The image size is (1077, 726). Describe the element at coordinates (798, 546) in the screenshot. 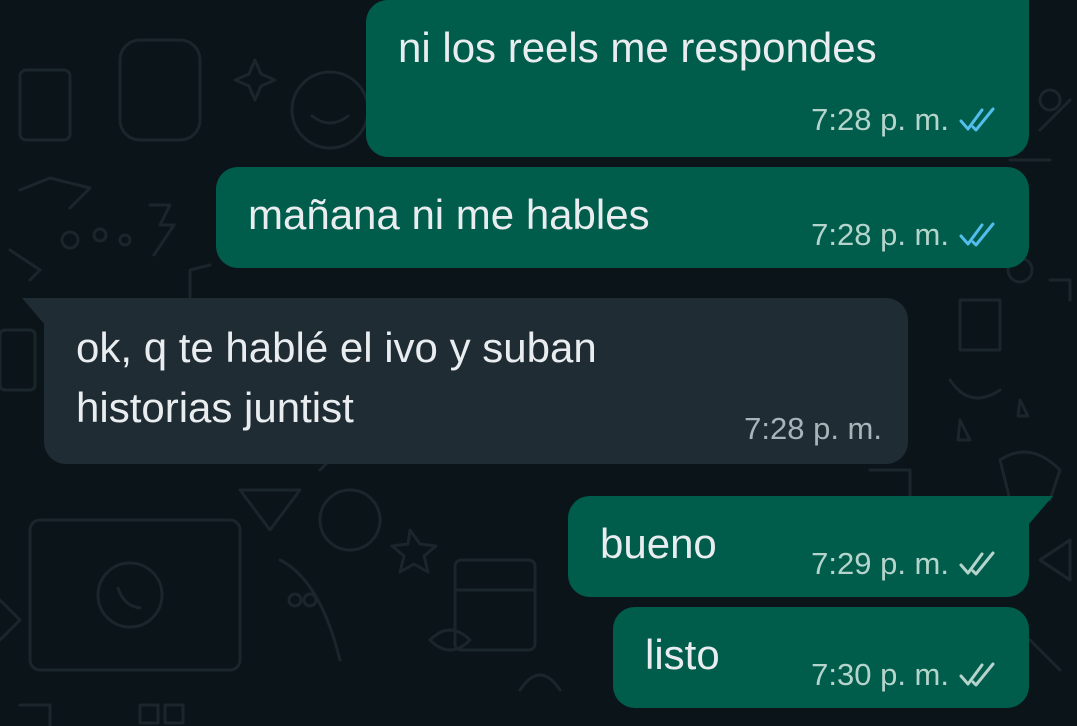

I see `outgoing-message: bueno 7:29 p. m.` at that location.